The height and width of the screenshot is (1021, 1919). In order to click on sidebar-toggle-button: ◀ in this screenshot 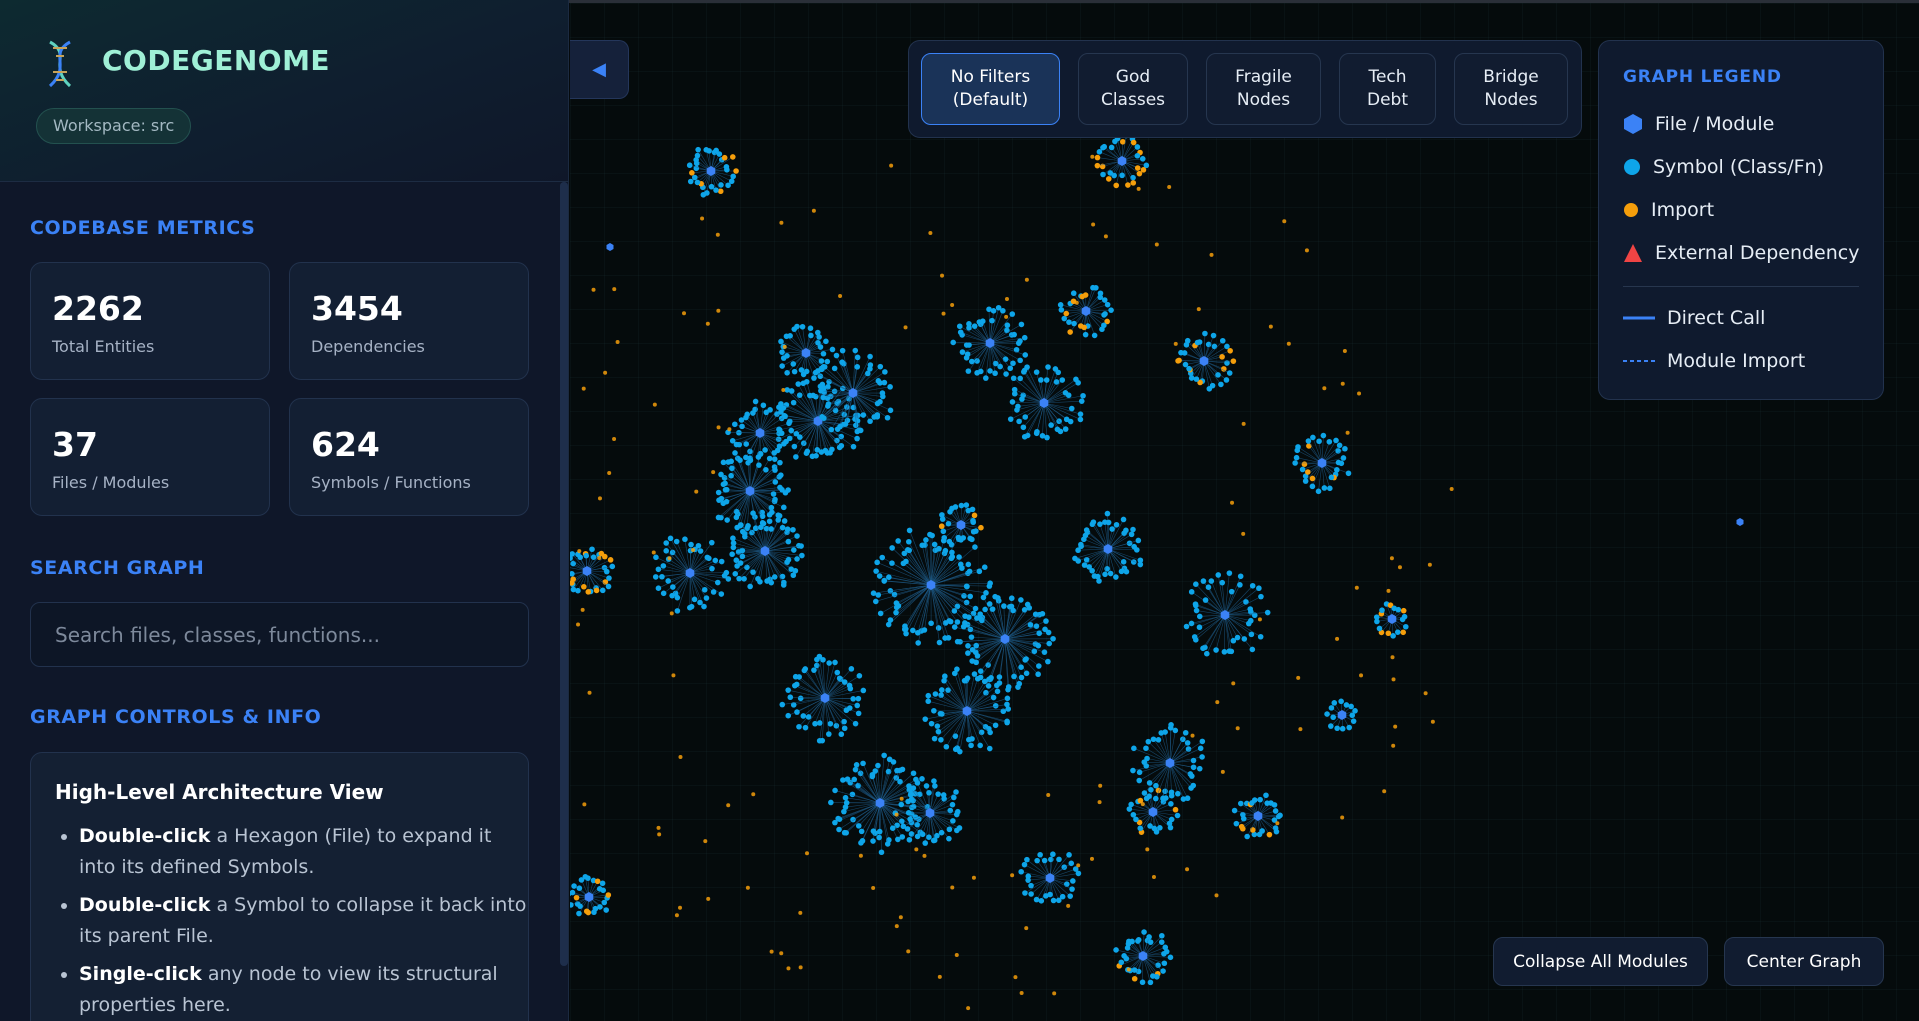, I will do `click(599, 69)`.